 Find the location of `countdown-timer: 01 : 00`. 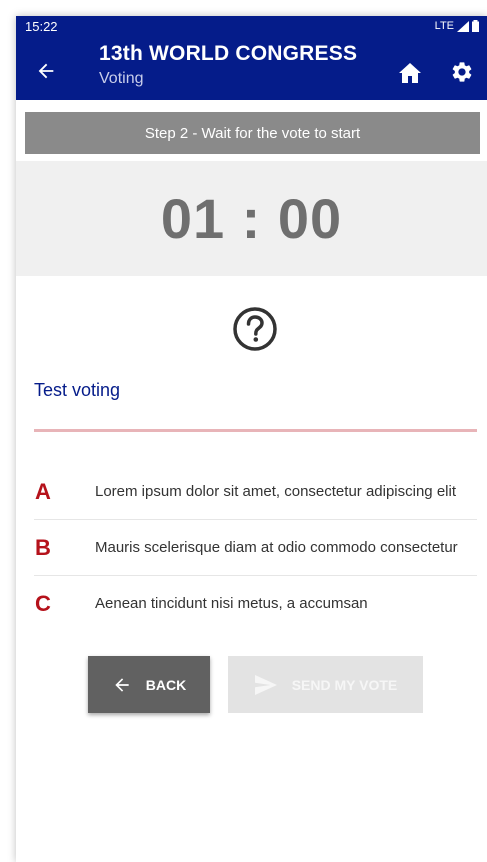

countdown-timer: 01 : 00 is located at coordinates (251, 218).